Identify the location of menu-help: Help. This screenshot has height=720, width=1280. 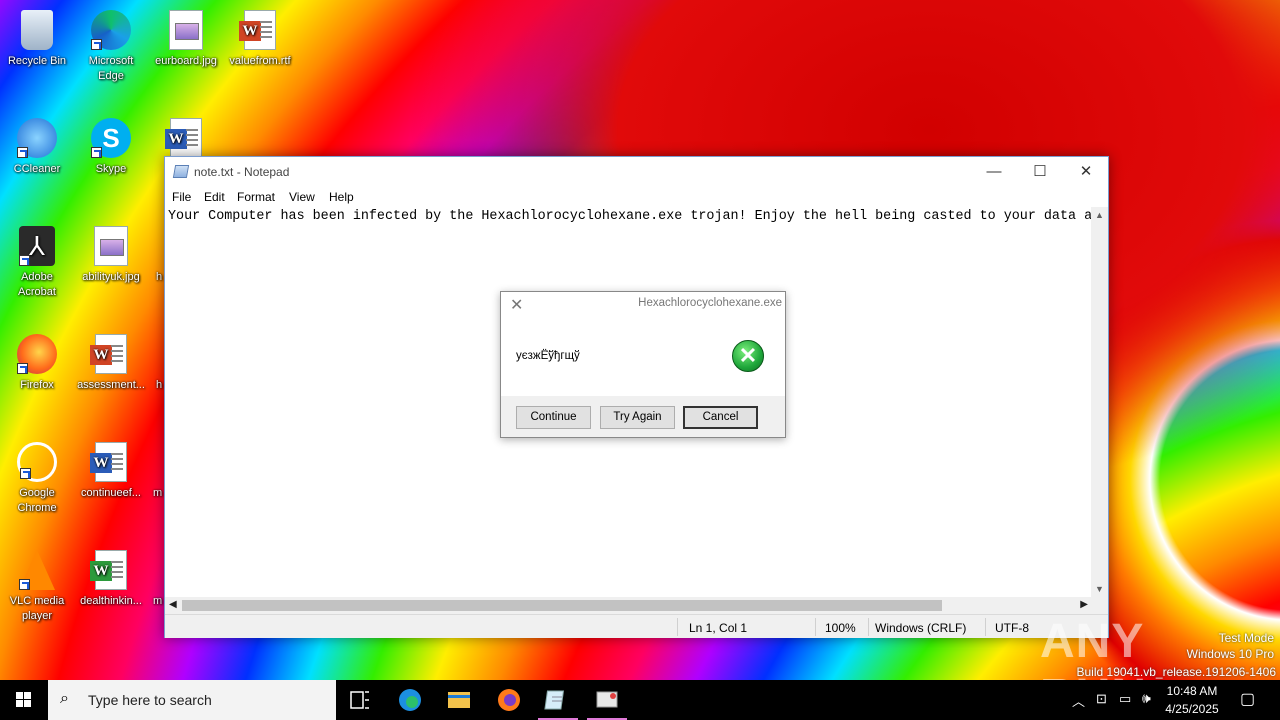
(341, 197).